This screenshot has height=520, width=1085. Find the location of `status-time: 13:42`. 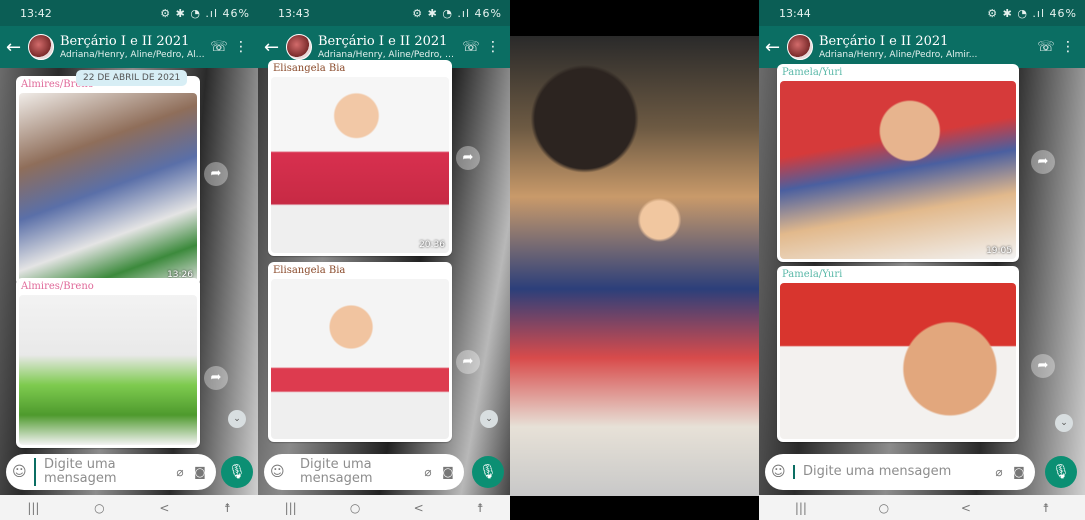

status-time: 13:42 is located at coordinates (36, 13).